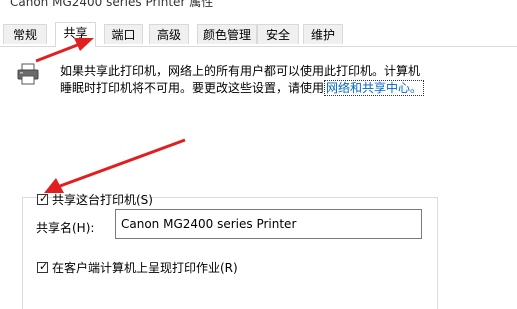 This screenshot has width=517, height=309. What do you see at coordinates (145, 268) in the screenshot?
I see `render-jobs-label: 在客户端计算机上呈现打印作业(R)` at bounding box center [145, 268].